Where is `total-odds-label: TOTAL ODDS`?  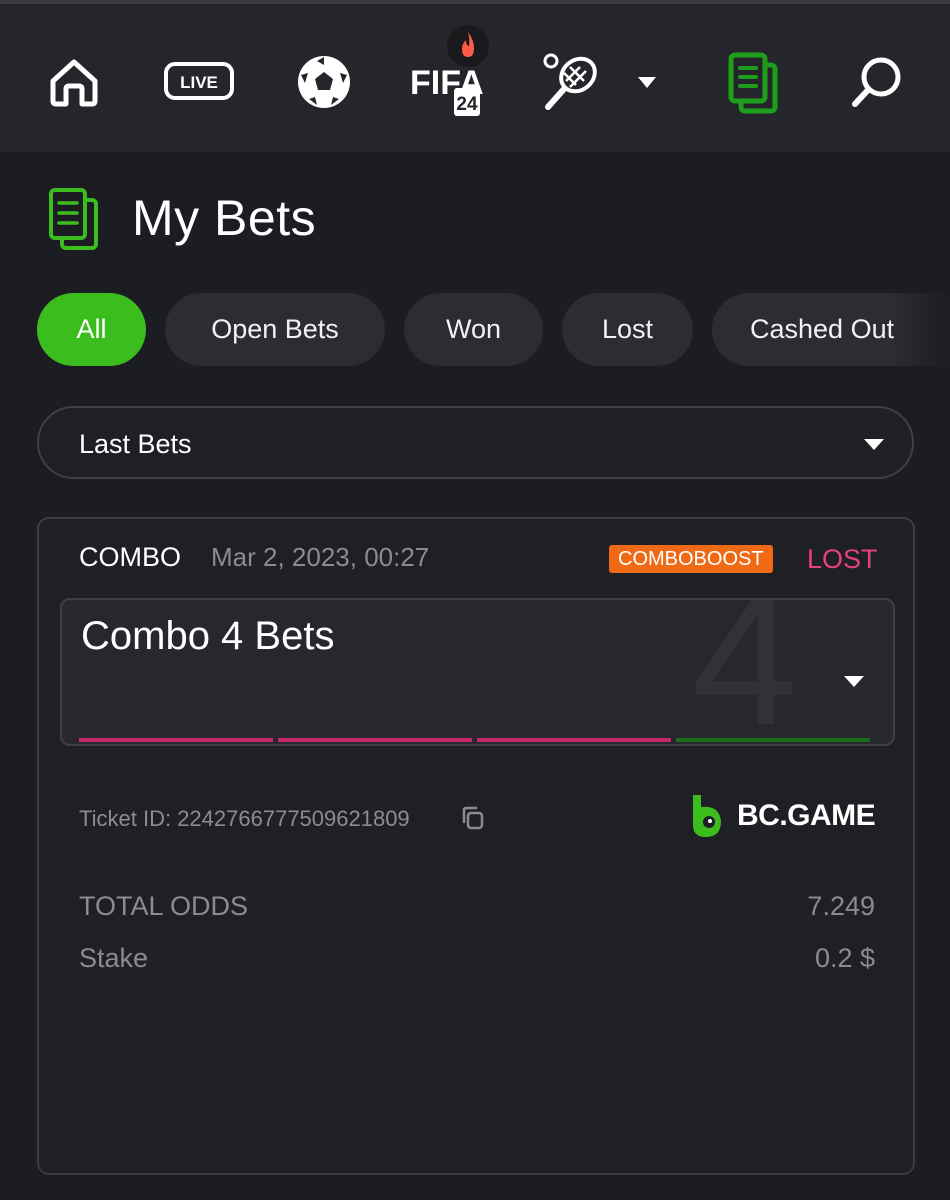
total-odds-label: TOTAL ODDS is located at coordinates (164, 906).